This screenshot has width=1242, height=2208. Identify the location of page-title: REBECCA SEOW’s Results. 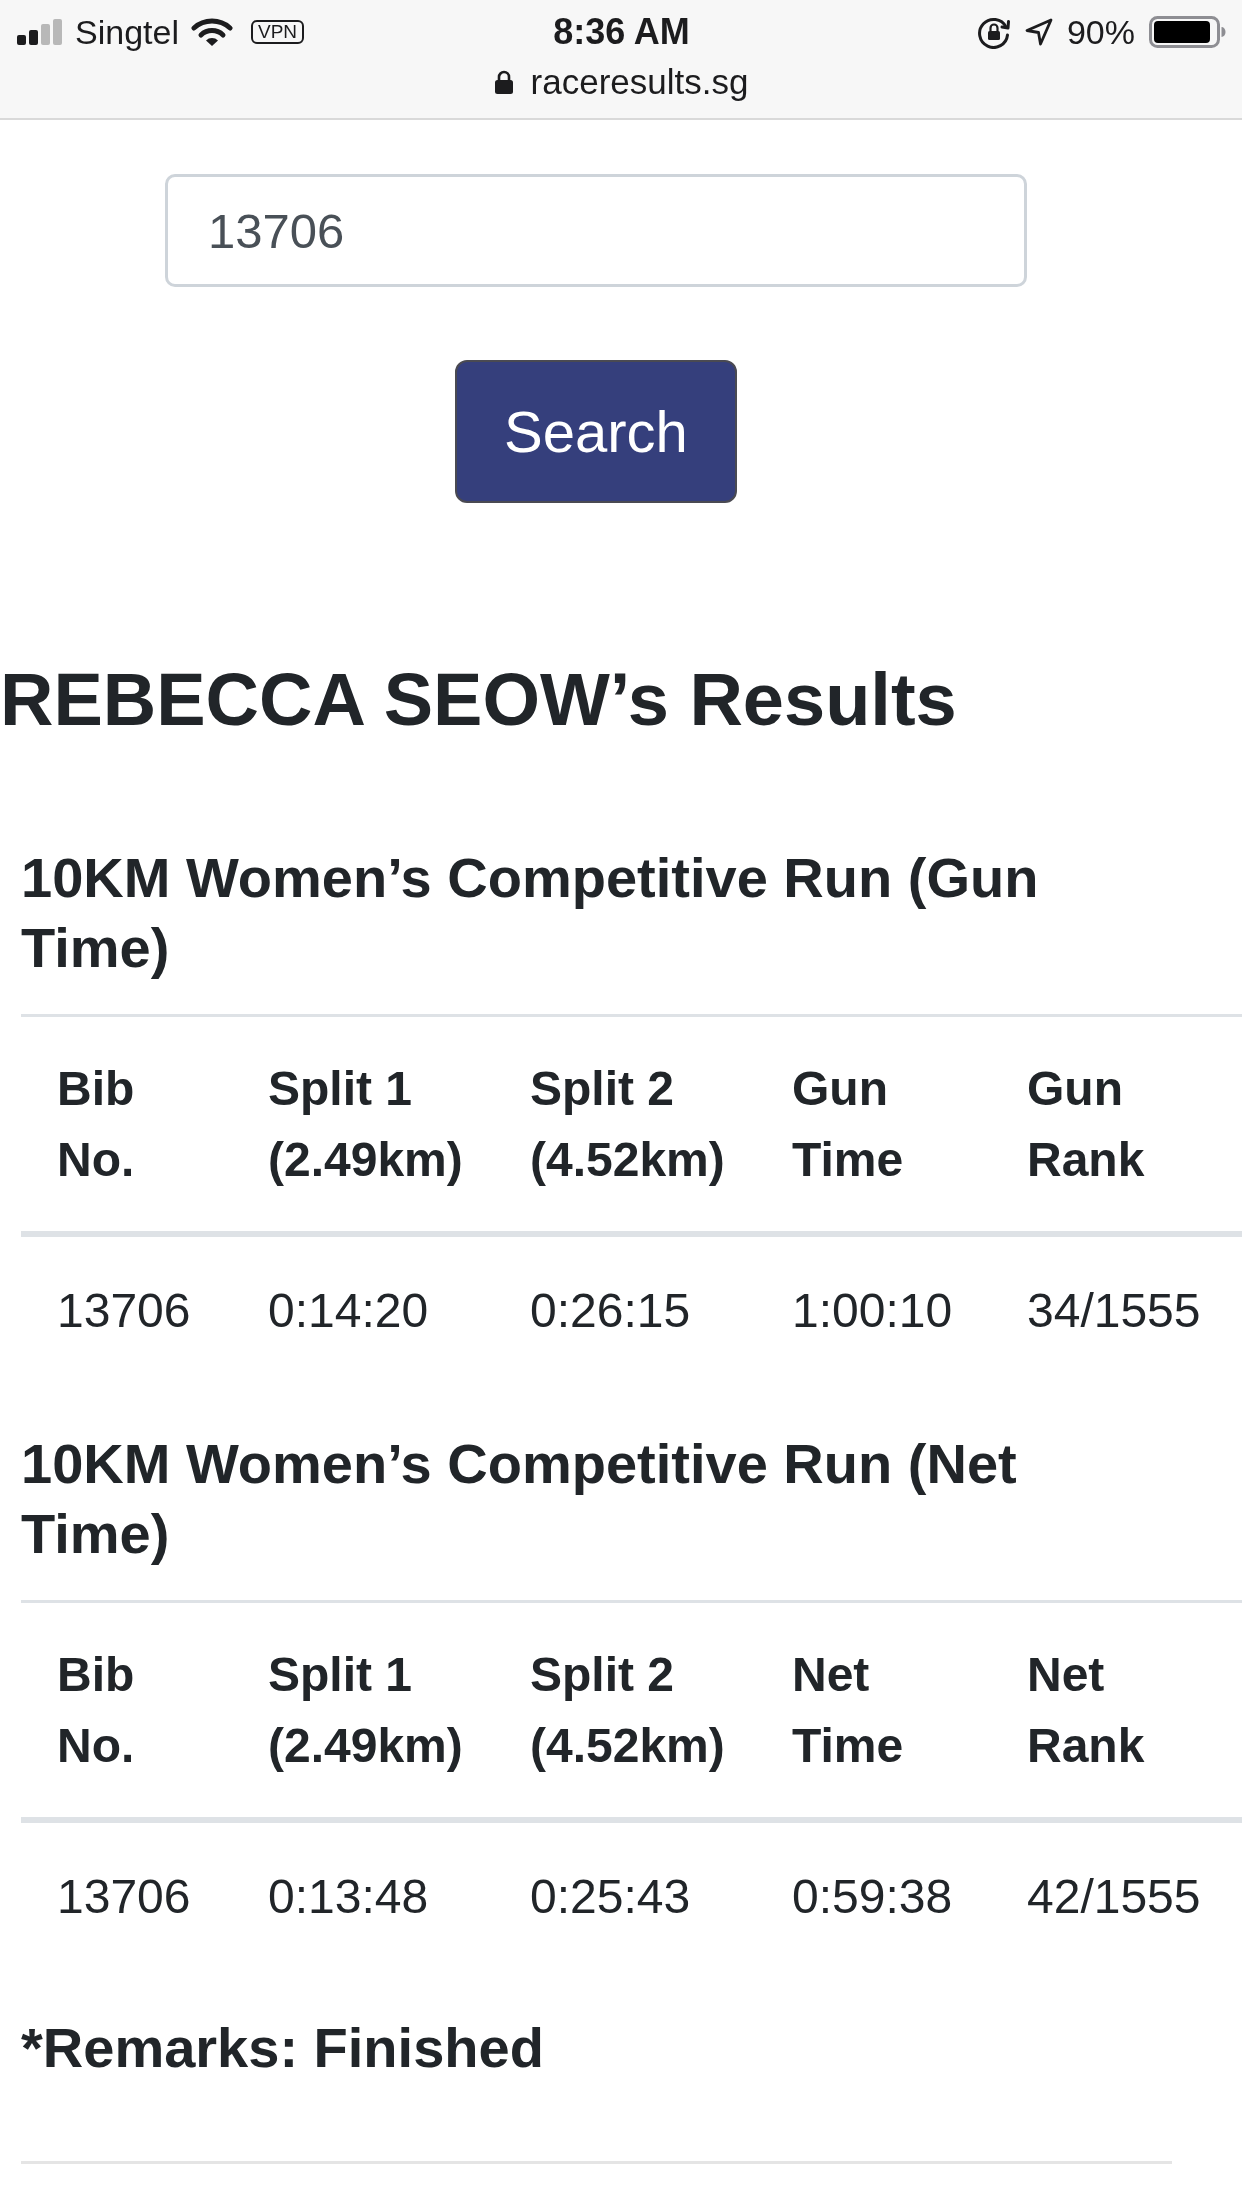
(479, 700).